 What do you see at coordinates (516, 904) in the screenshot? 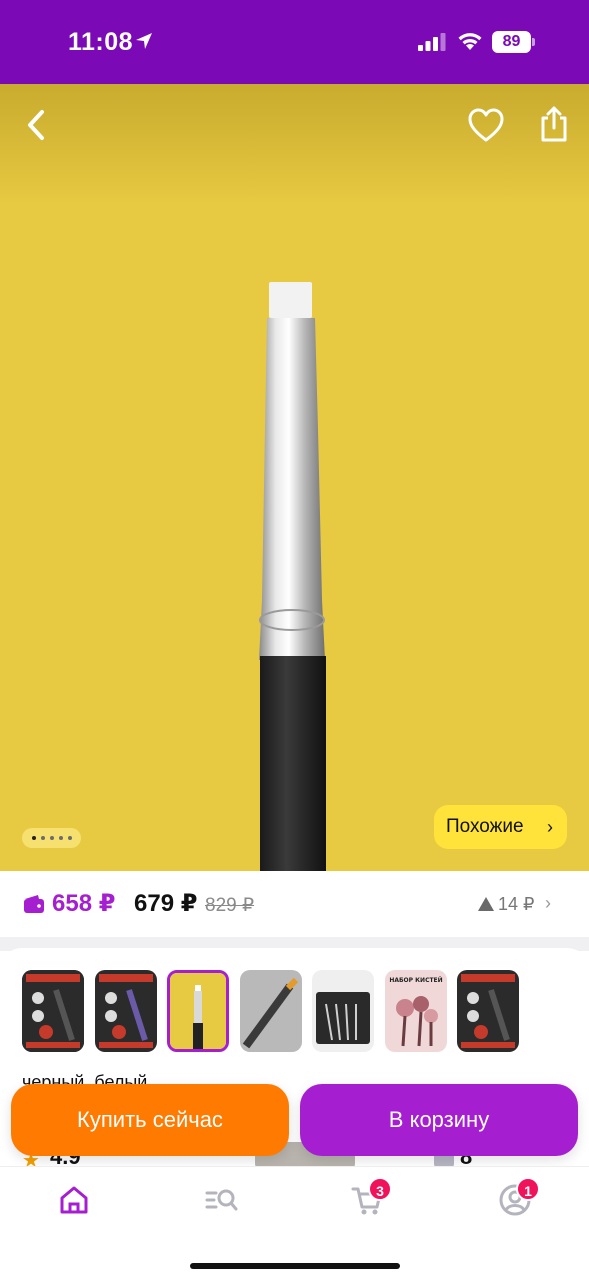
I see `price-delta: 14 ₽` at bounding box center [516, 904].